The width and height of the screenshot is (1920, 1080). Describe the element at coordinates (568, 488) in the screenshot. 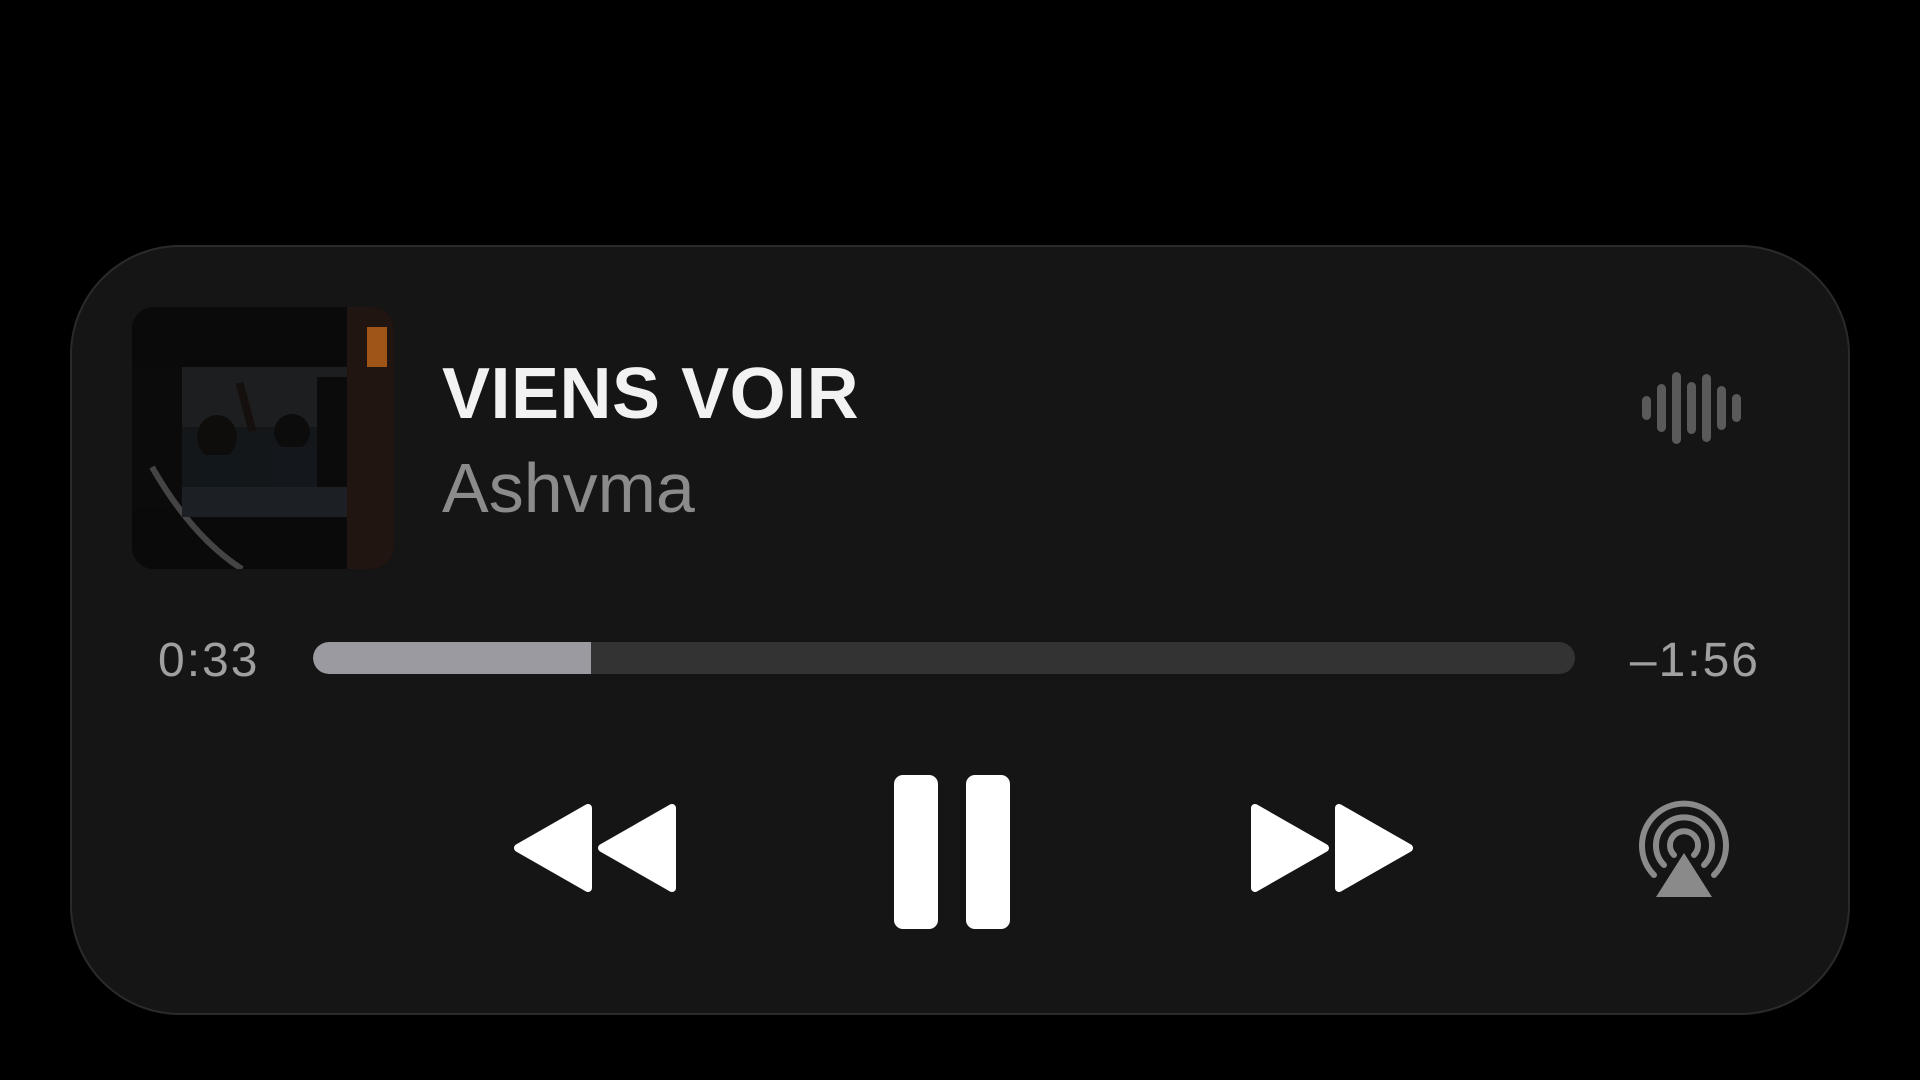

I see `track-artist: Ashvma` at that location.